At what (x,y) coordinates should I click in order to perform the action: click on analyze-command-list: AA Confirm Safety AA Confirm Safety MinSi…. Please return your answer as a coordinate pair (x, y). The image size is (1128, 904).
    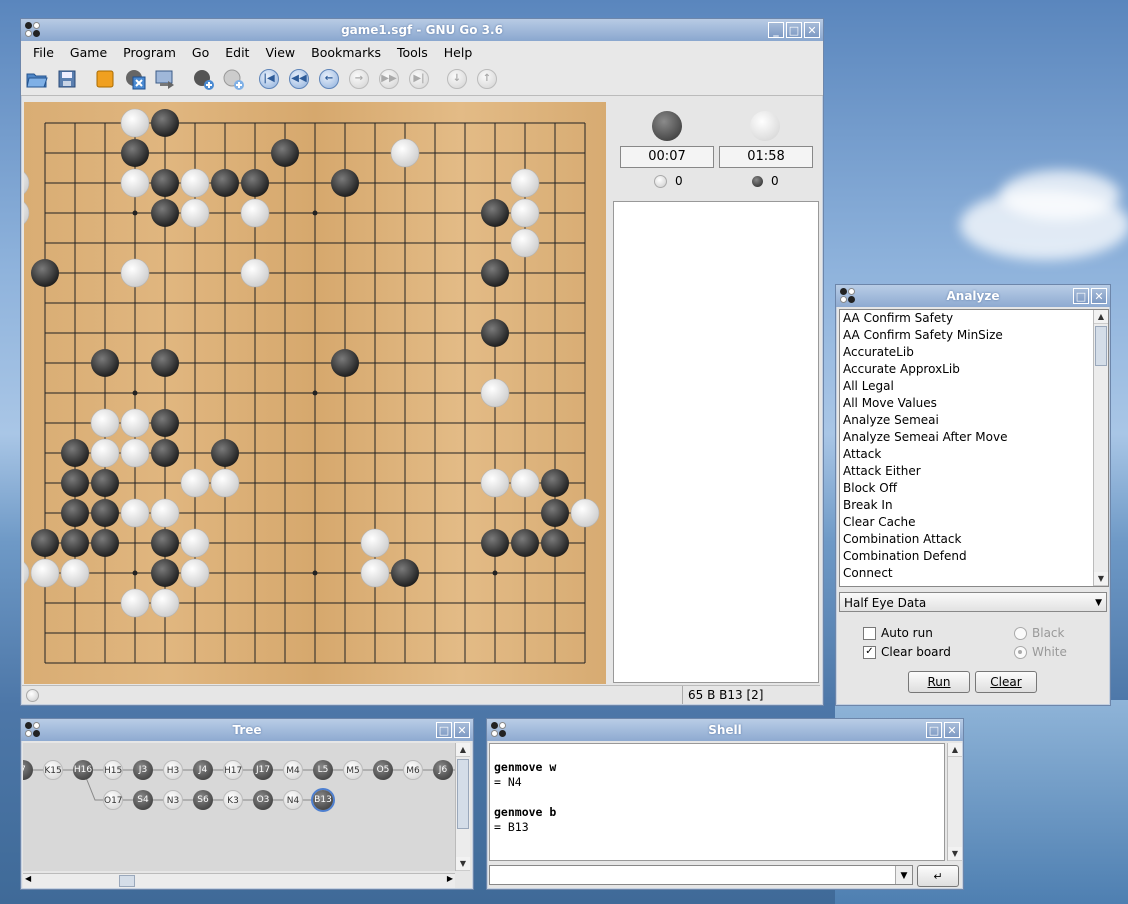
    Looking at the image, I should click on (974, 448).